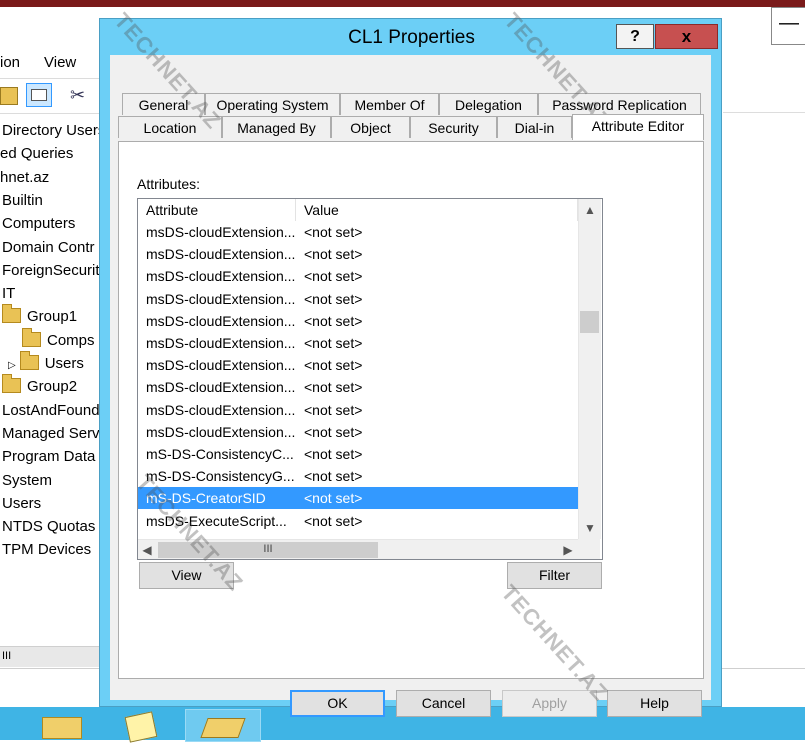 This screenshot has width=805, height=743. I want to click on tab-password-replication: Password Replication, so click(619, 104).